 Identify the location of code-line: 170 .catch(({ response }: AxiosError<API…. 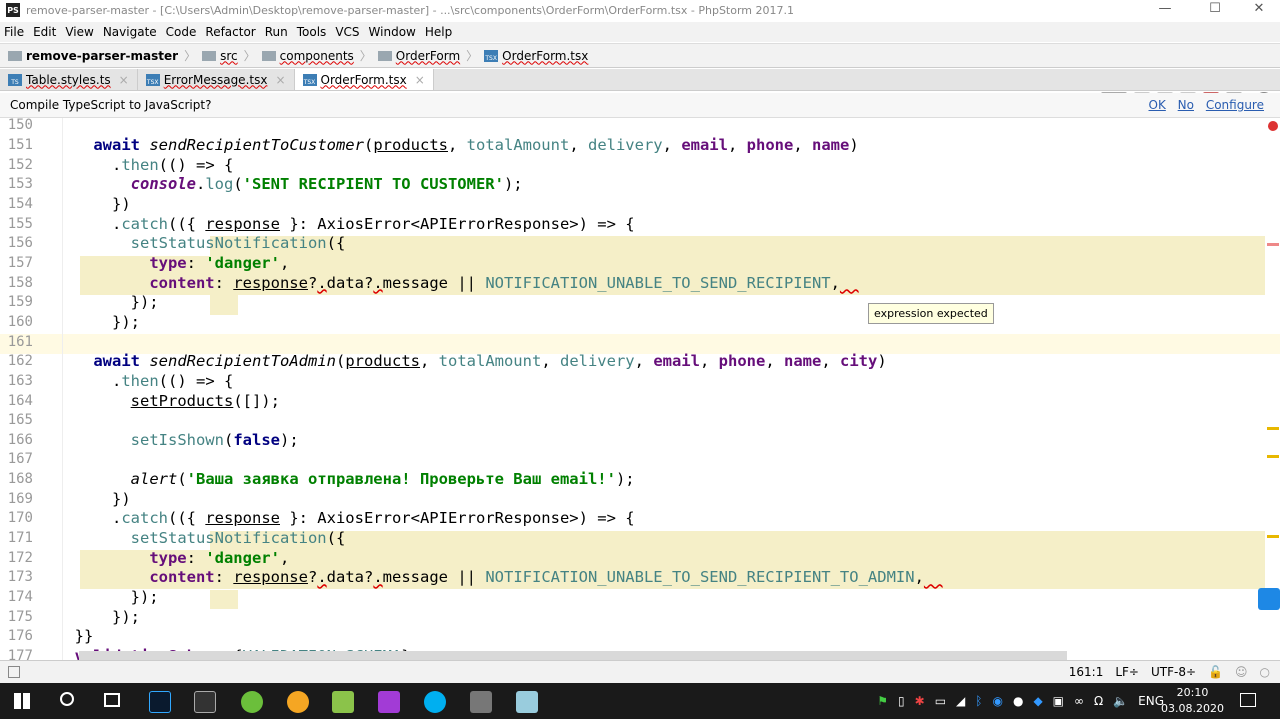
(632, 519).